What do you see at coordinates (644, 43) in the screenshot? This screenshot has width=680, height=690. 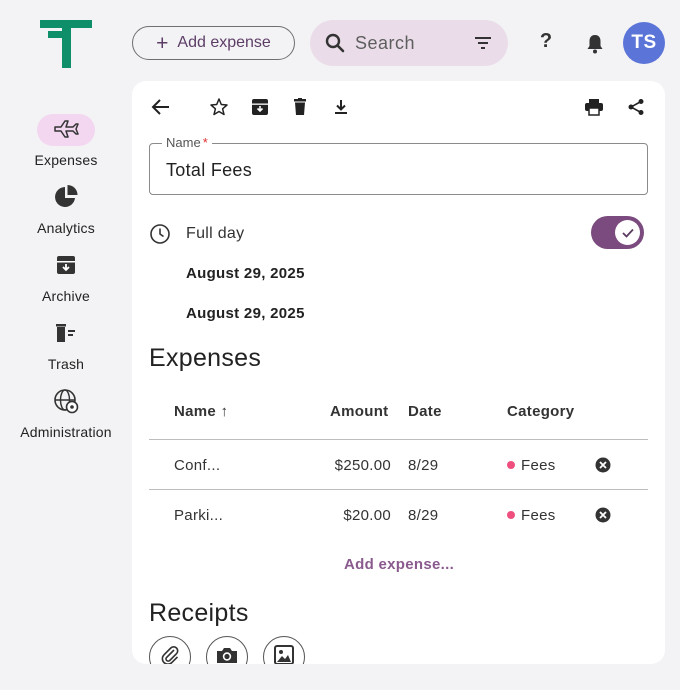 I see `user-avatar: TS` at bounding box center [644, 43].